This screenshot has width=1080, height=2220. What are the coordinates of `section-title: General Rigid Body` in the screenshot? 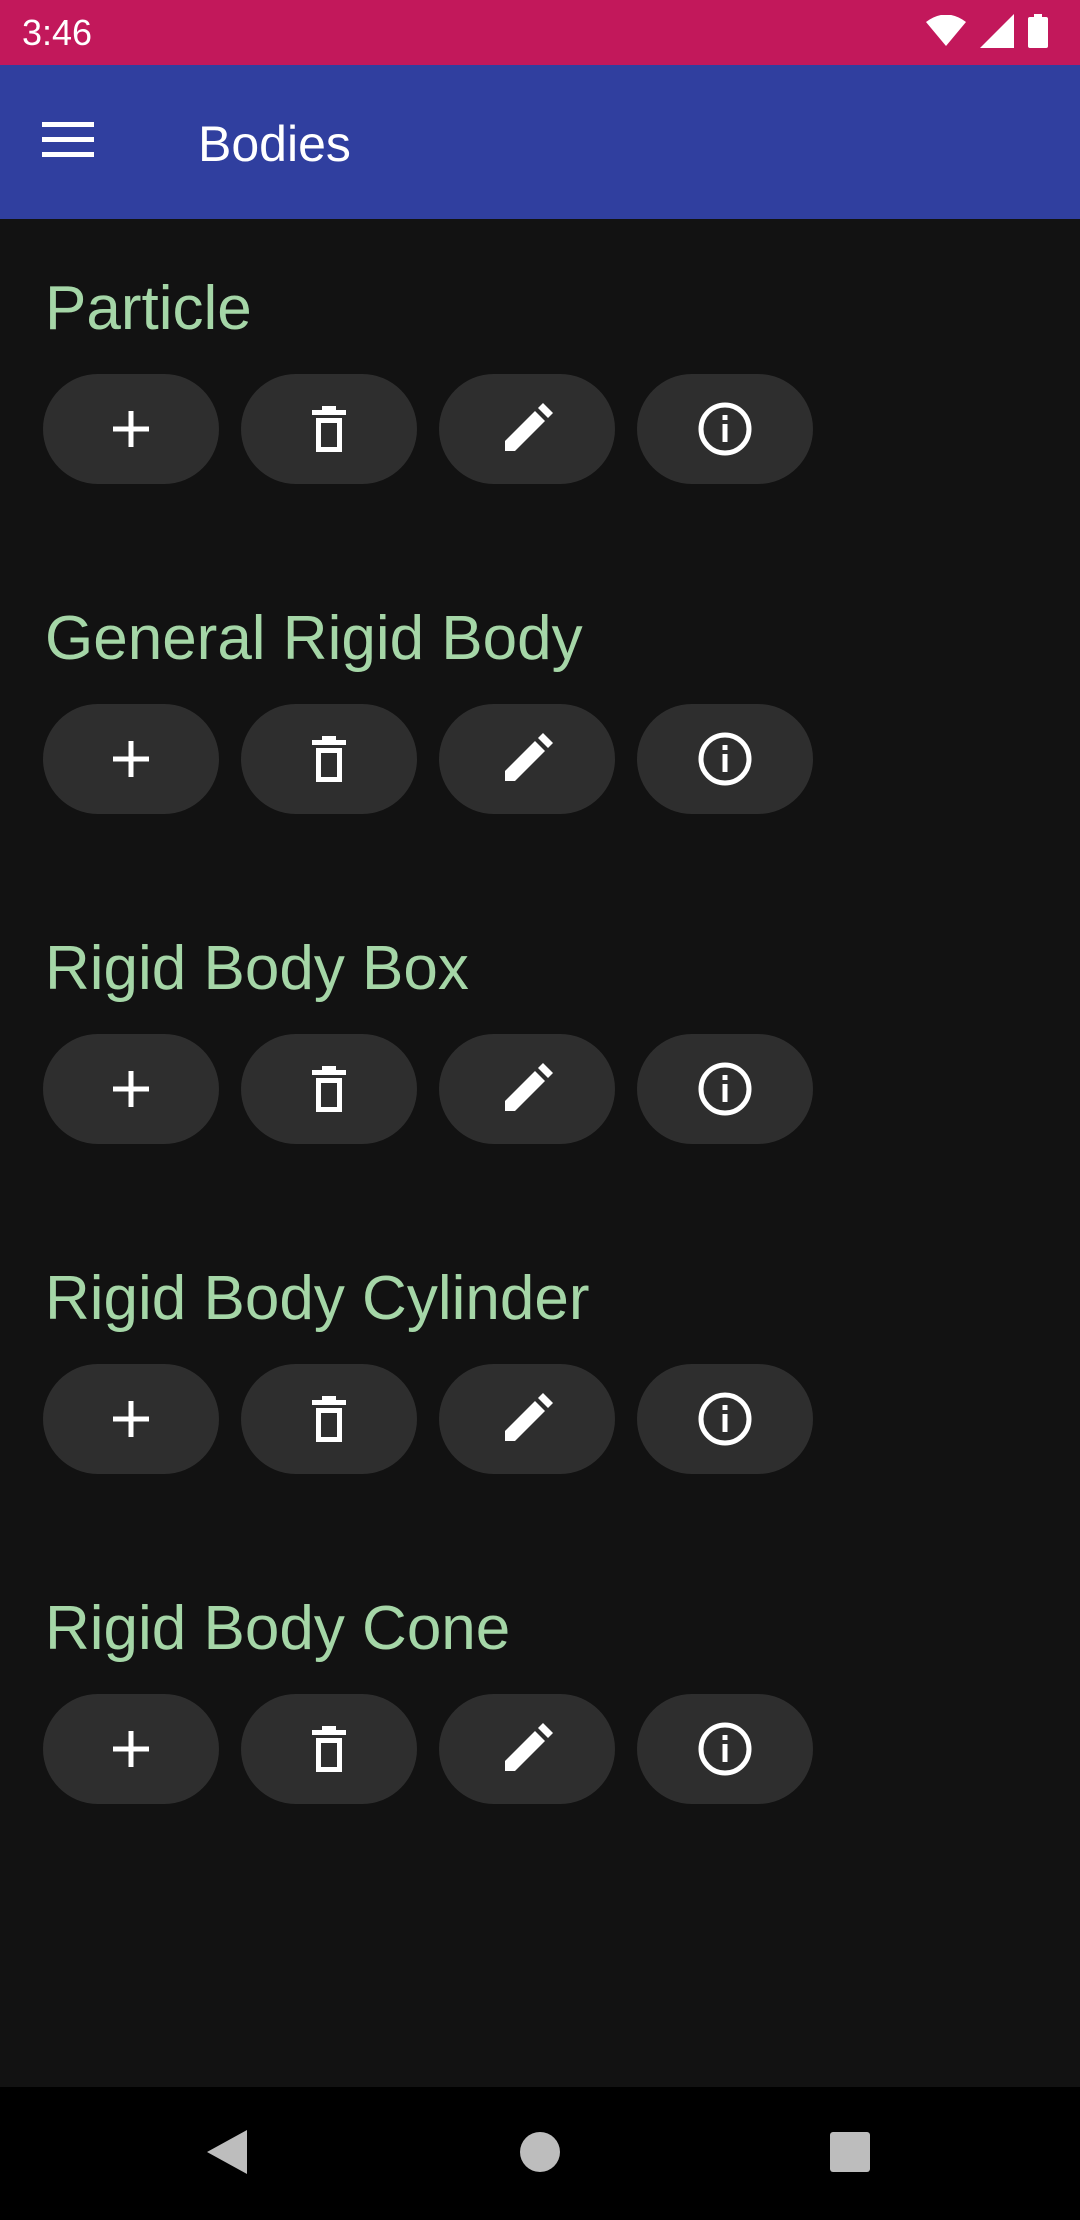 It's located at (314, 638).